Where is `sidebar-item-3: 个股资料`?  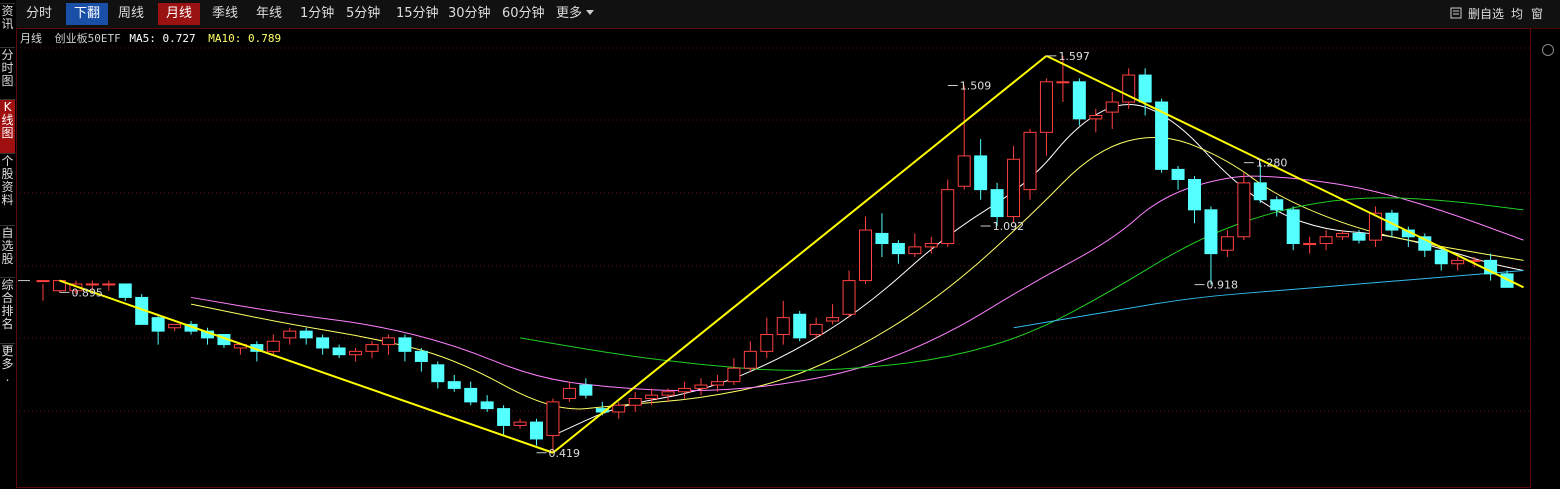
sidebar-item-3: 个股资料 is located at coordinates (7, 189).